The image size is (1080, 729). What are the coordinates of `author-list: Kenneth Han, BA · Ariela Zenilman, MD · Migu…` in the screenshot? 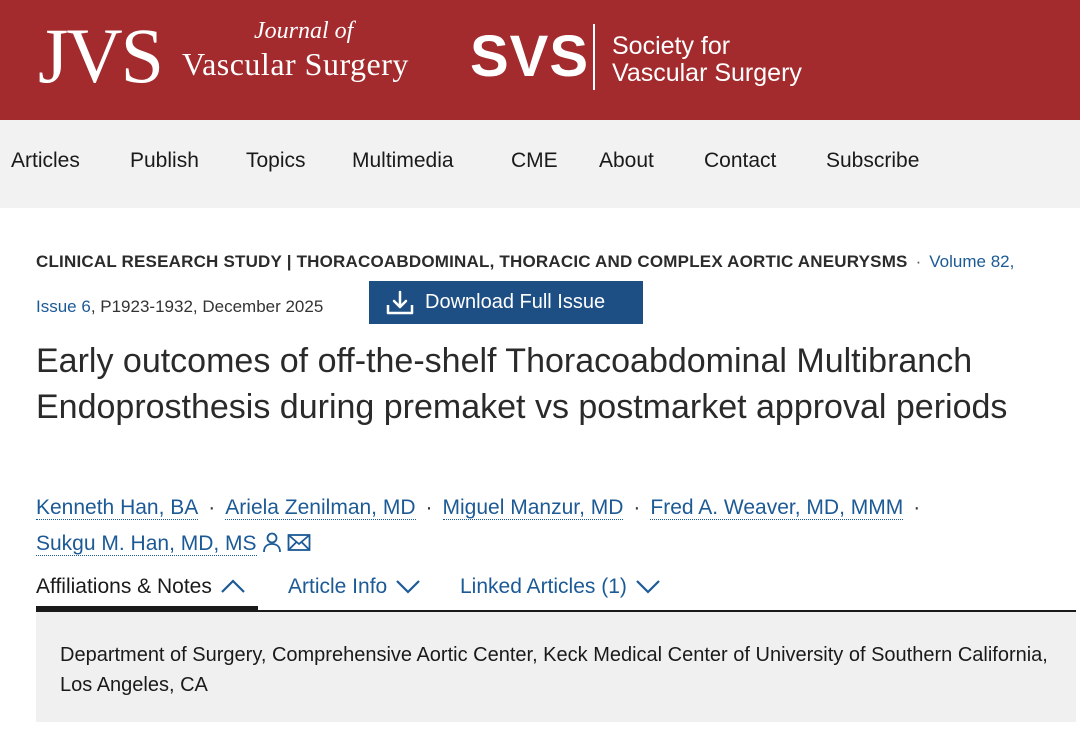 It's located at (551, 527).